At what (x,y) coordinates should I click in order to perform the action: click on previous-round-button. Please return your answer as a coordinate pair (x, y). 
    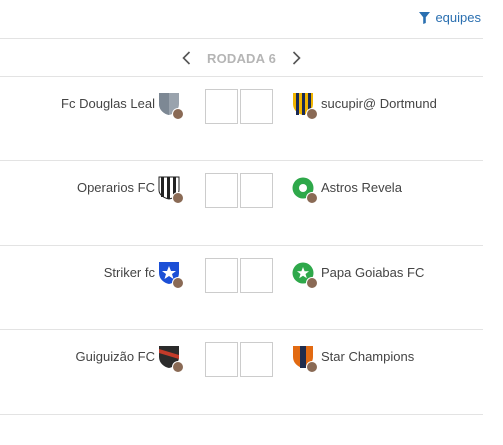
    Looking at the image, I should click on (187, 58).